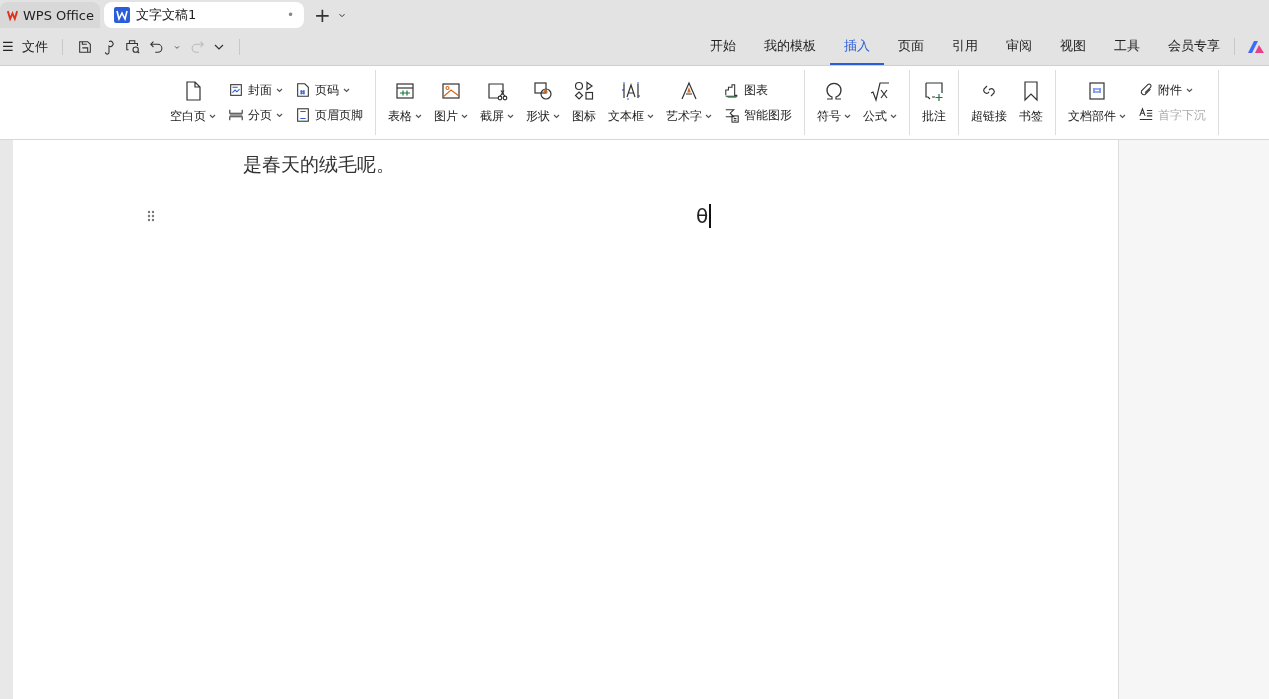  I want to click on ribbon-button: 图表, so click(758, 90).